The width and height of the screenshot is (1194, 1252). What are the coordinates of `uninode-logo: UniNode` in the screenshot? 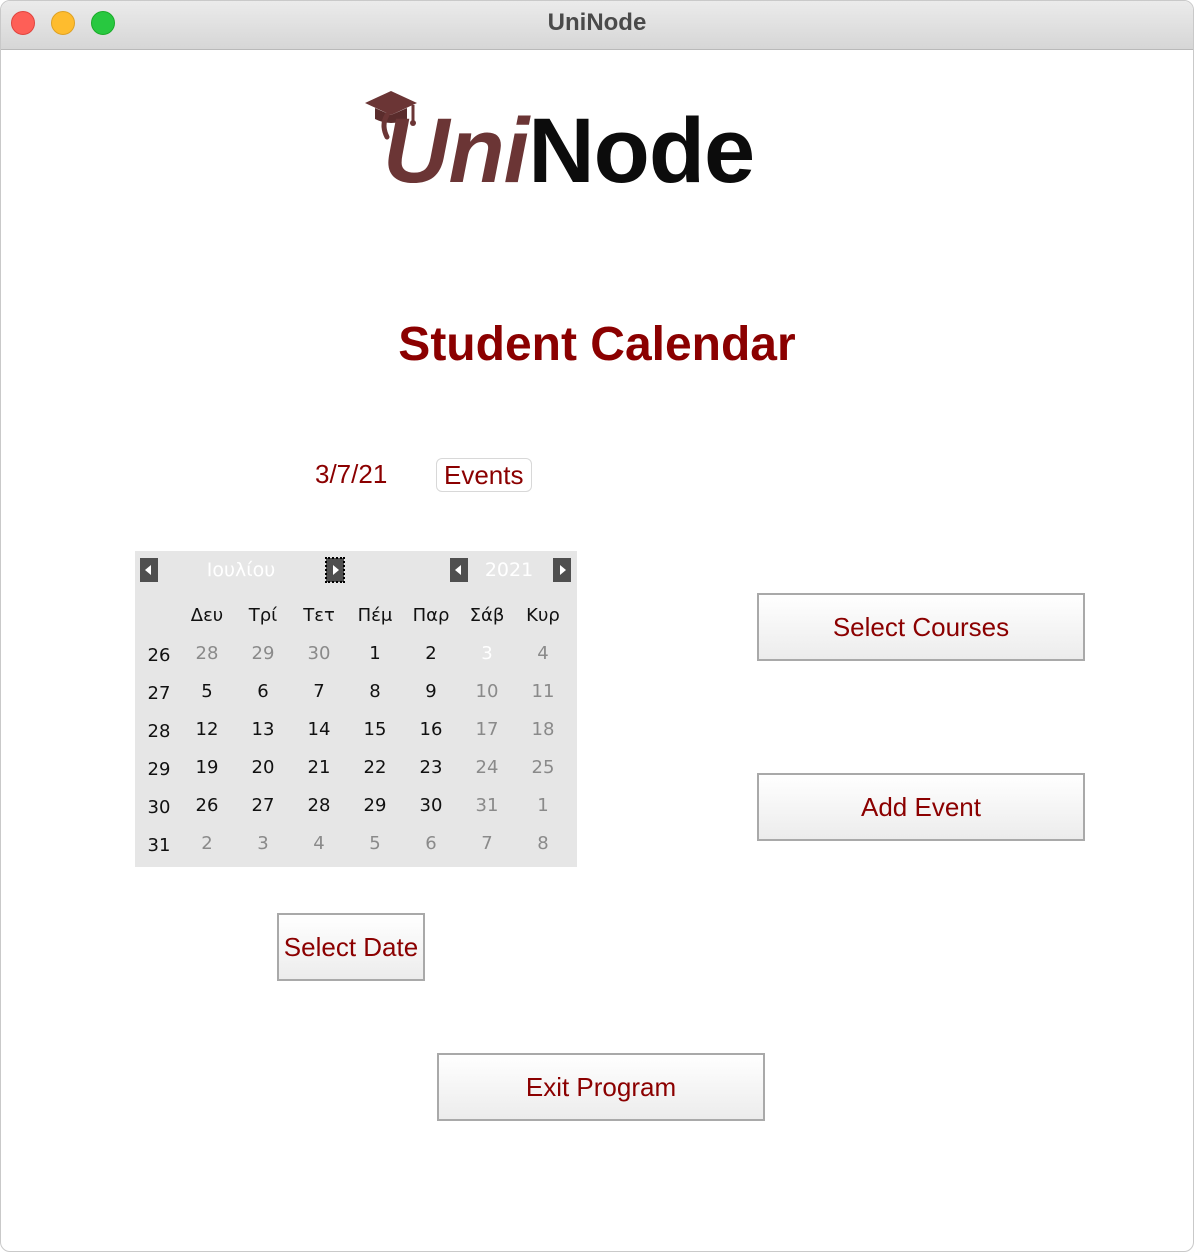 It's located at (591, 145).